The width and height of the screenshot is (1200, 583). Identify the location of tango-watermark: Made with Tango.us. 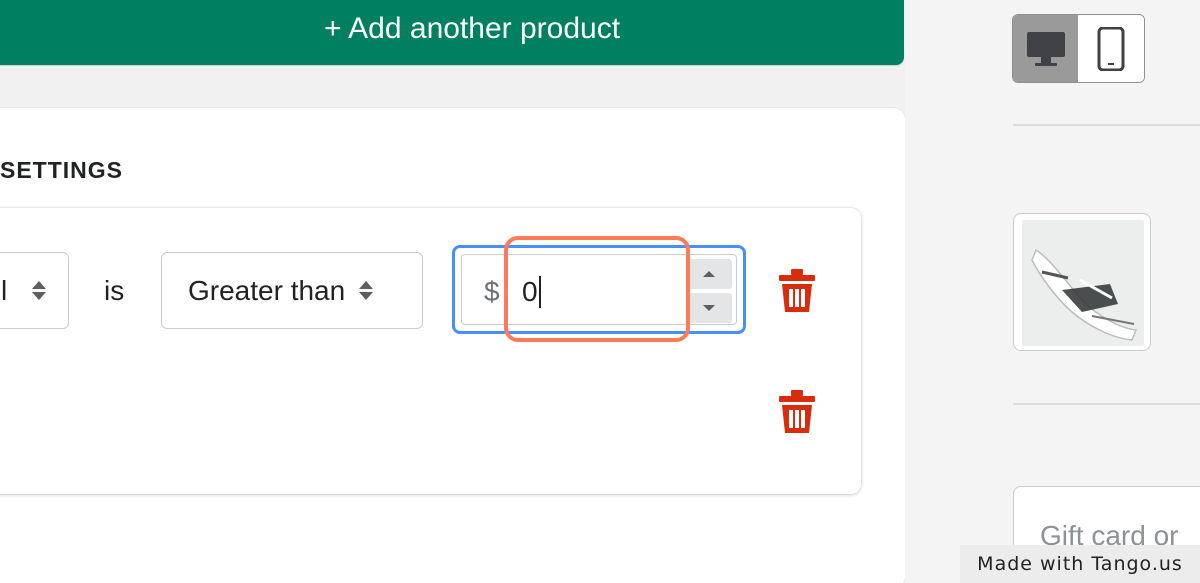
(1080, 564).